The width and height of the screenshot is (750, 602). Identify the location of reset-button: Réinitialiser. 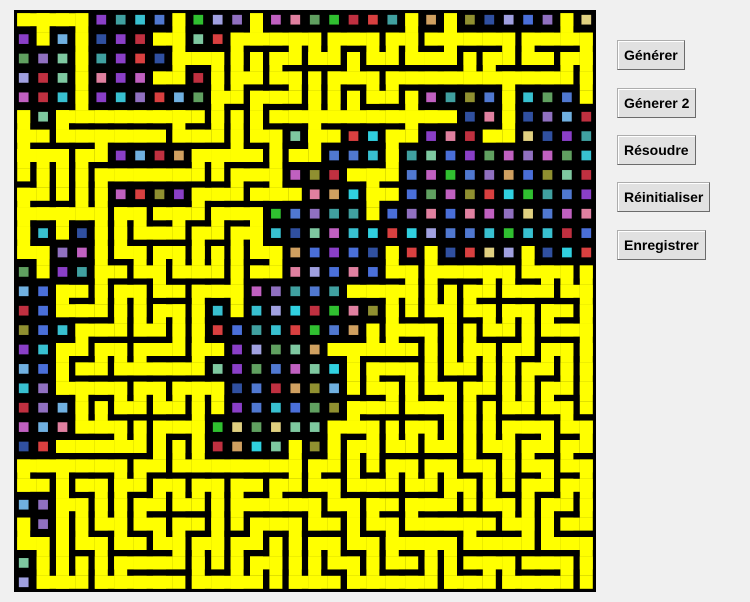
(664, 197).